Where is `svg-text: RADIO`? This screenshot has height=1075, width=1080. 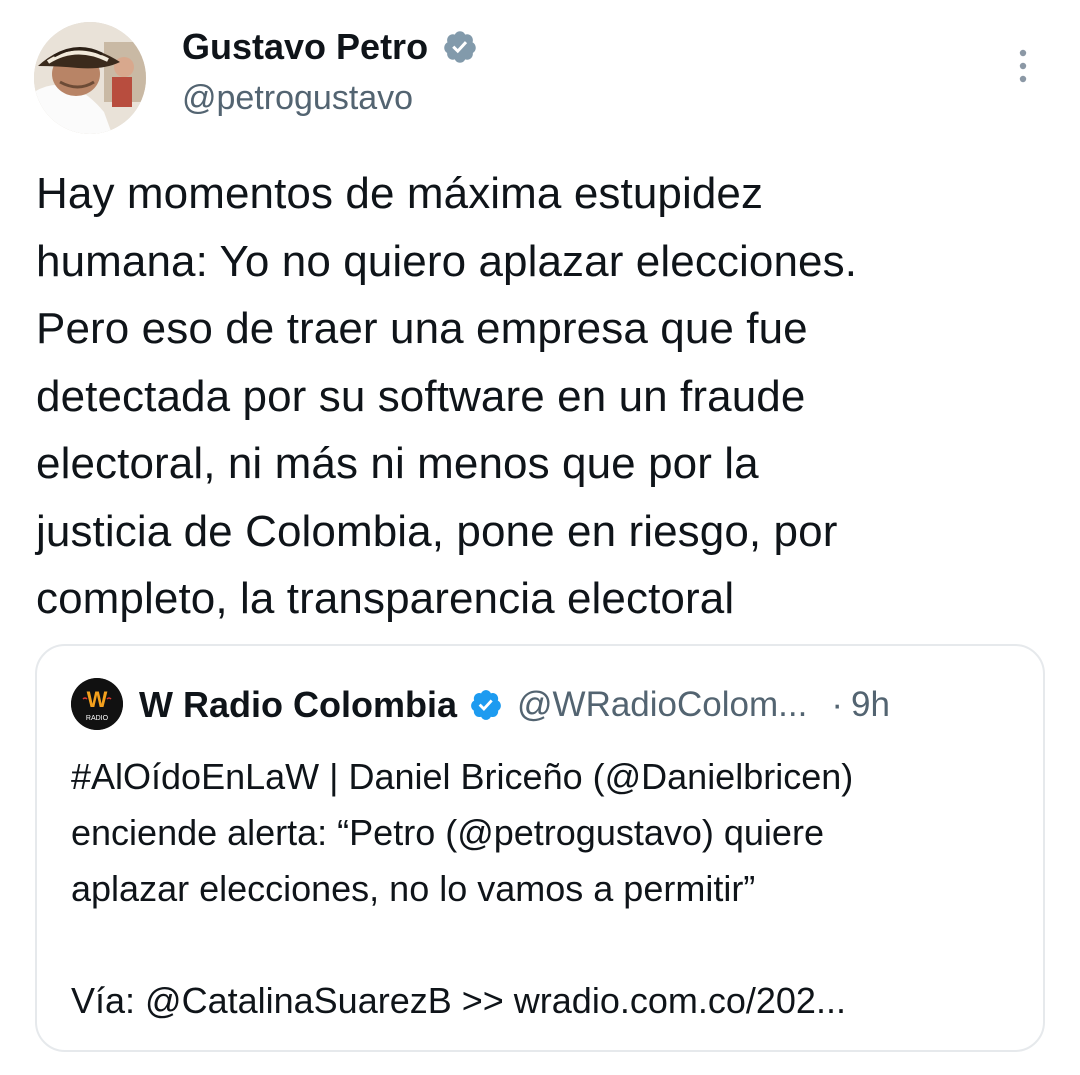 svg-text: RADIO is located at coordinates (97, 718).